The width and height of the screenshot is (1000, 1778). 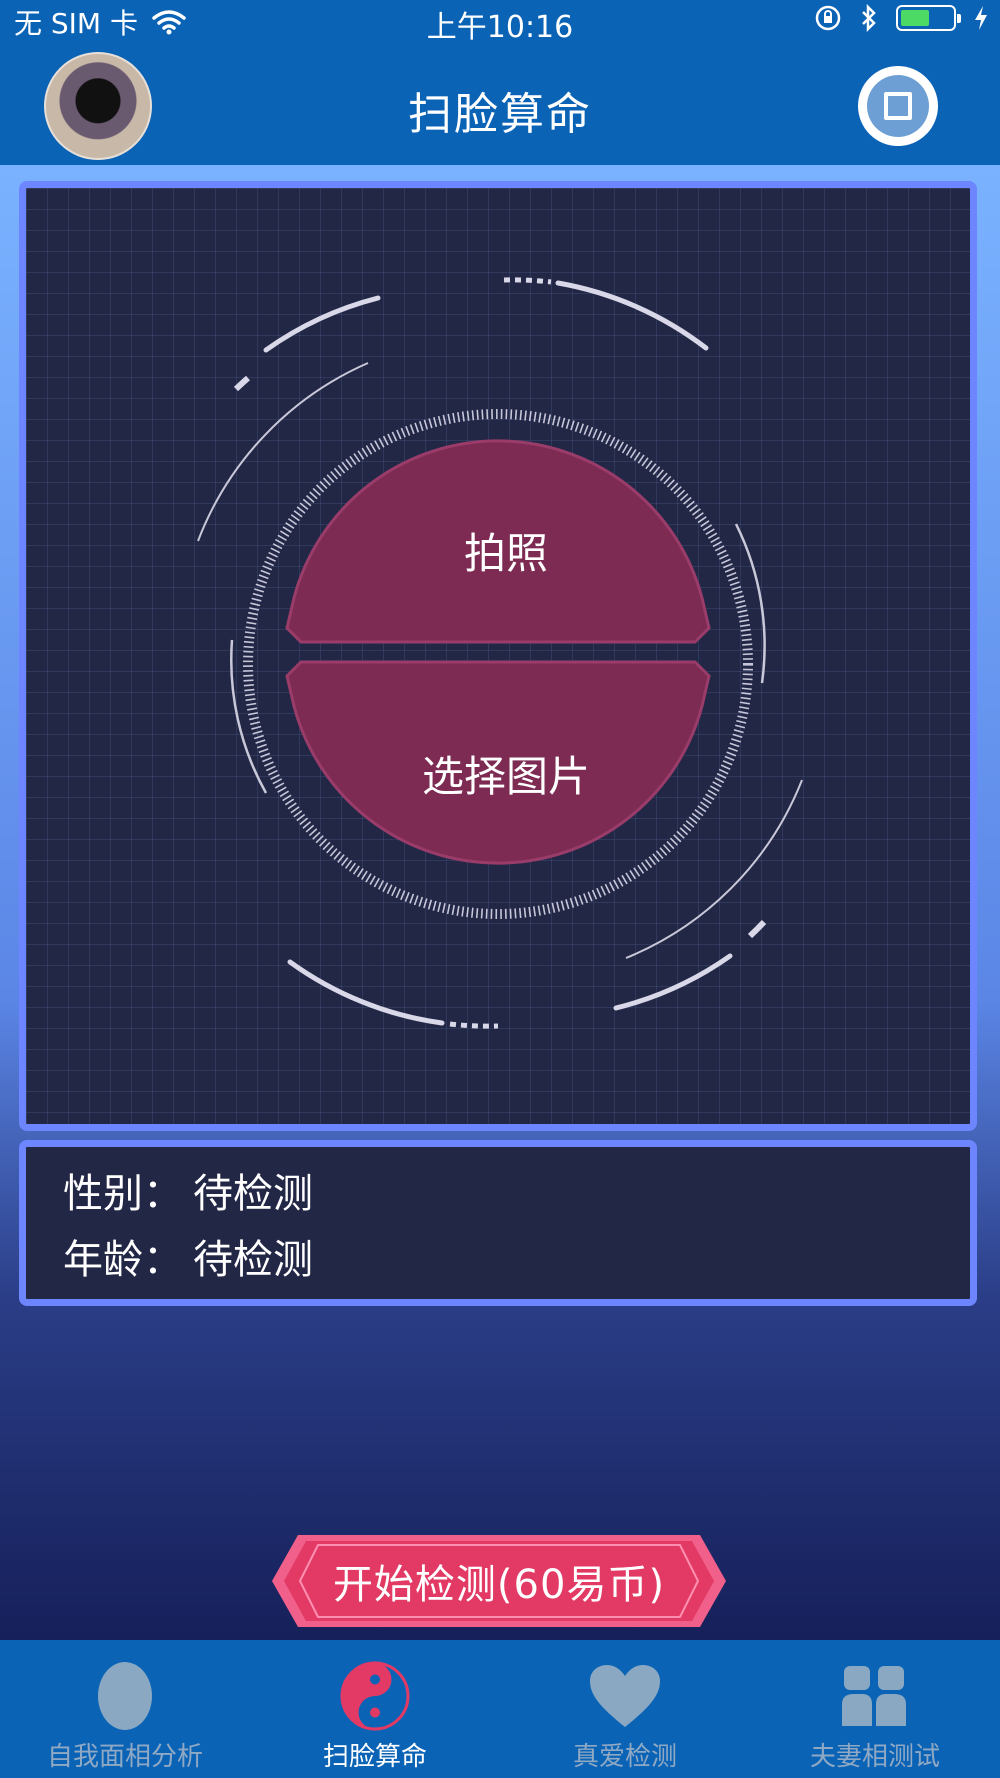 What do you see at coordinates (757, 929) in the screenshot?
I see `arc-bottom-right-small` at bounding box center [757, 929].